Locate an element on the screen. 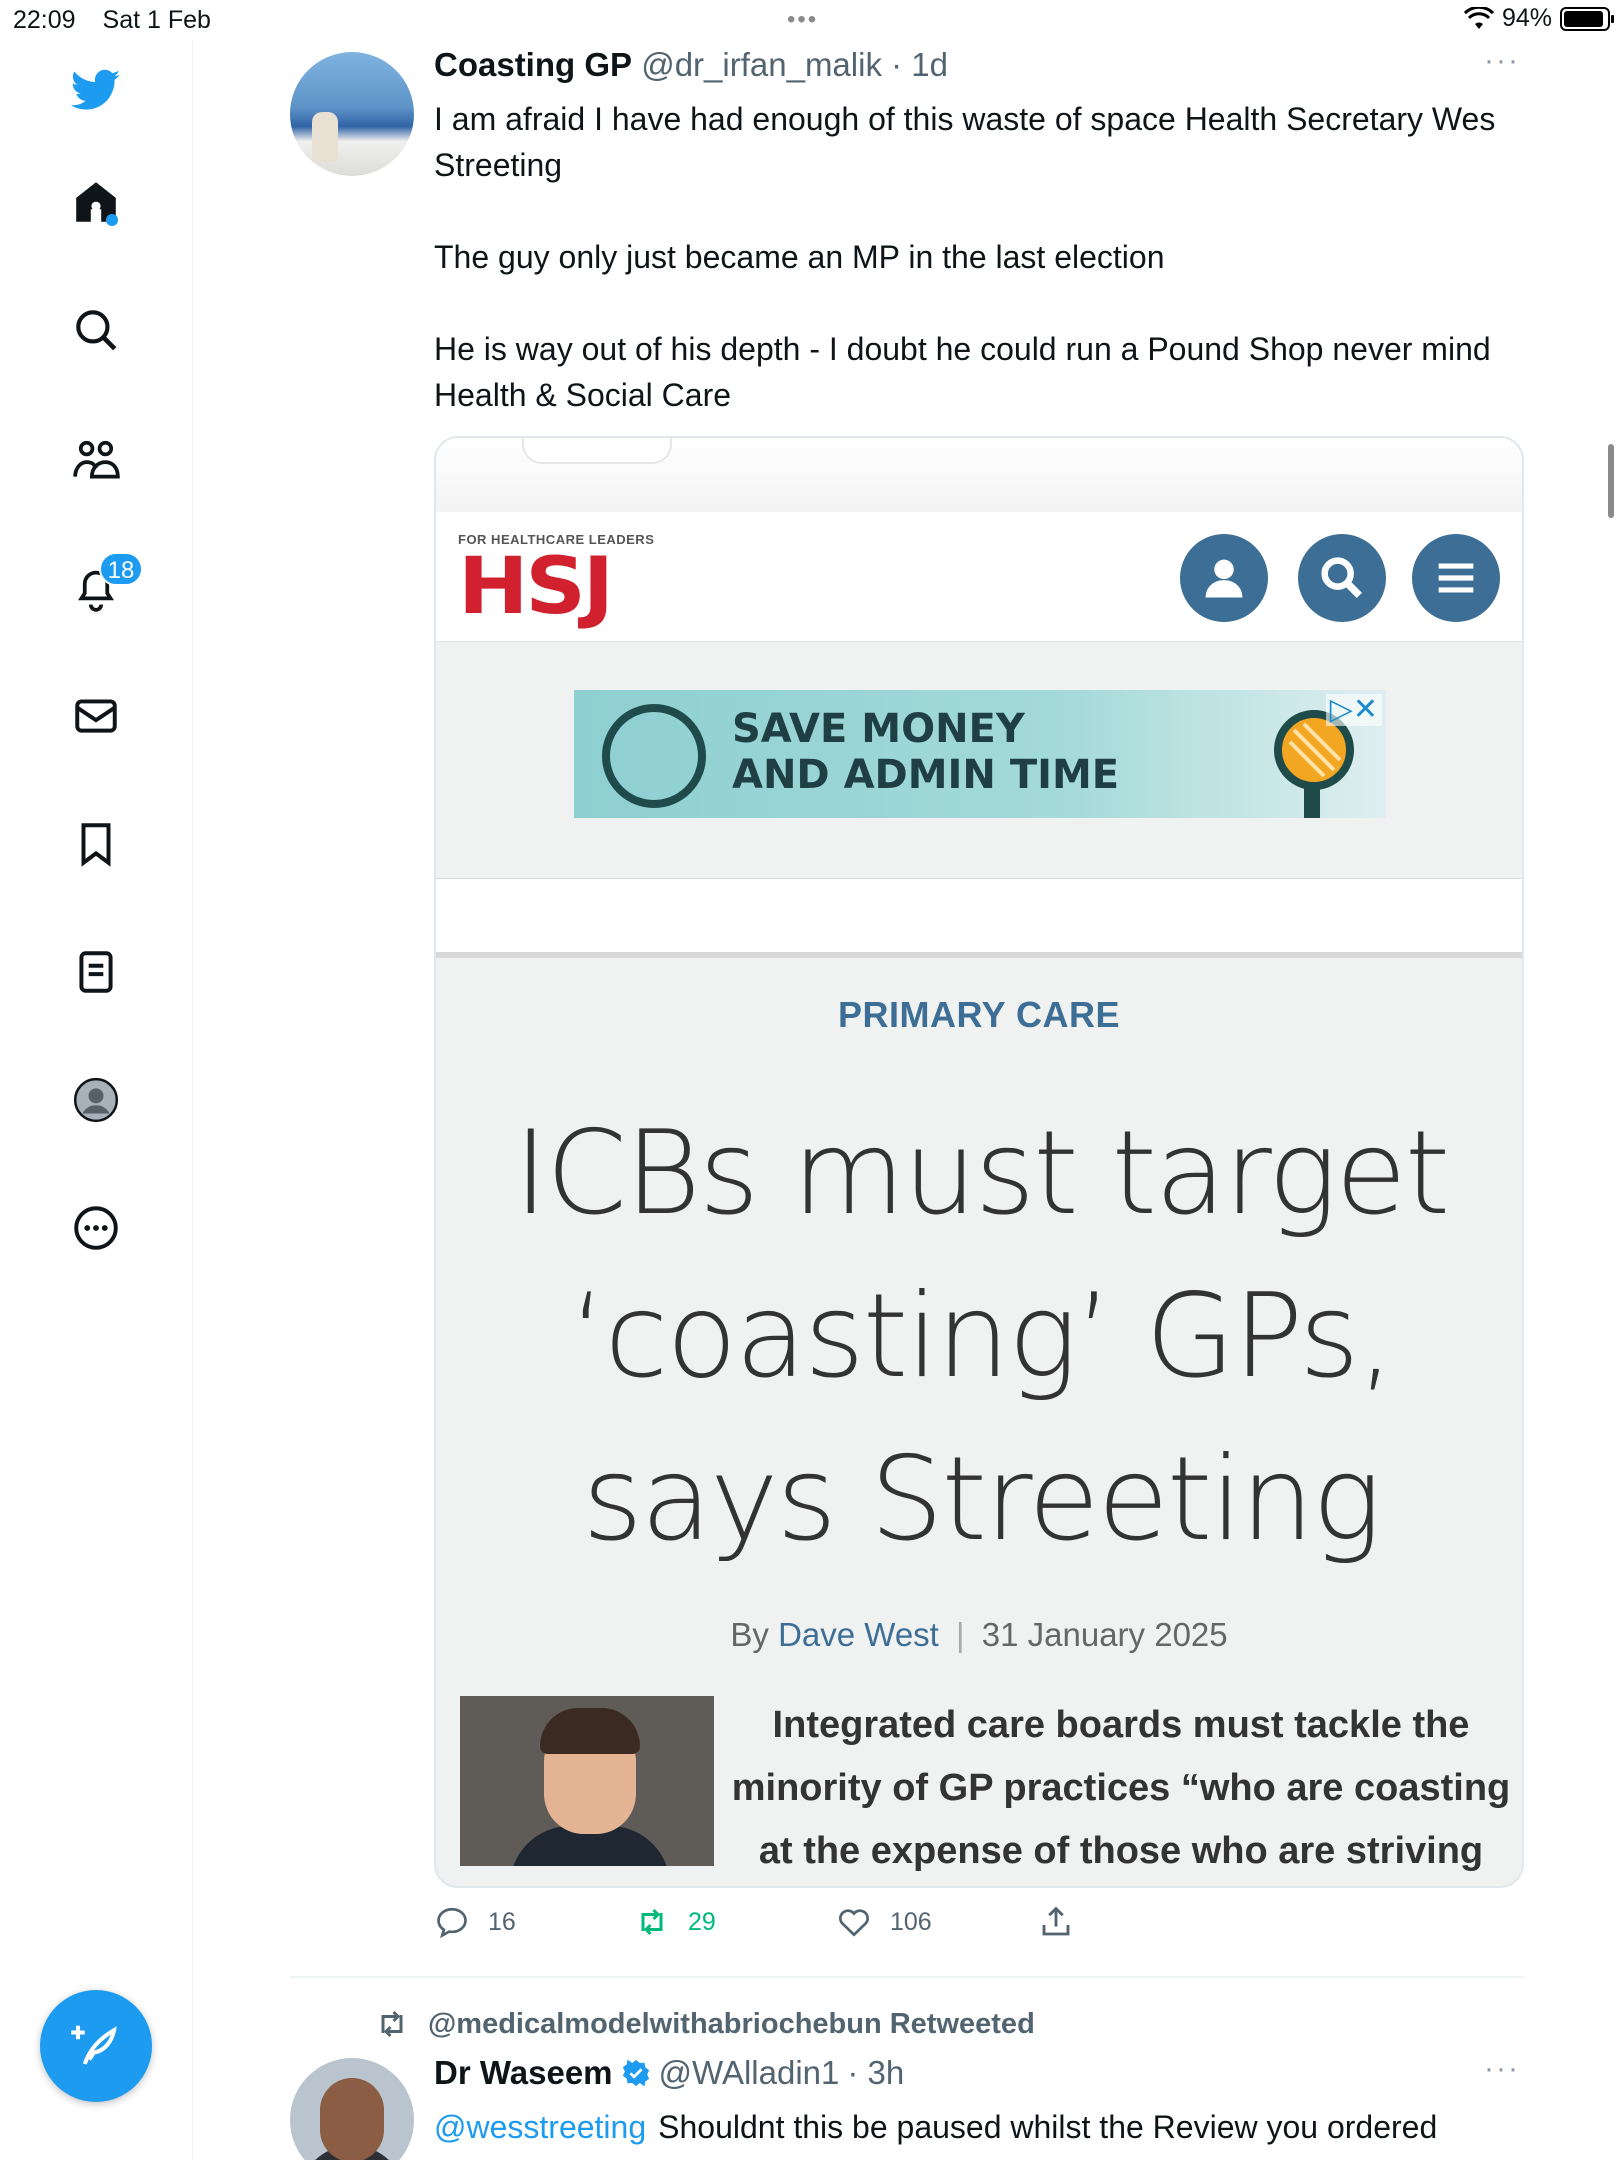 Image resolution: width=1620 pixels, height=2160 pixels. status-bar: 22:09 Sat 1 Feb ••• 94% is located at coordinates (810, 20).